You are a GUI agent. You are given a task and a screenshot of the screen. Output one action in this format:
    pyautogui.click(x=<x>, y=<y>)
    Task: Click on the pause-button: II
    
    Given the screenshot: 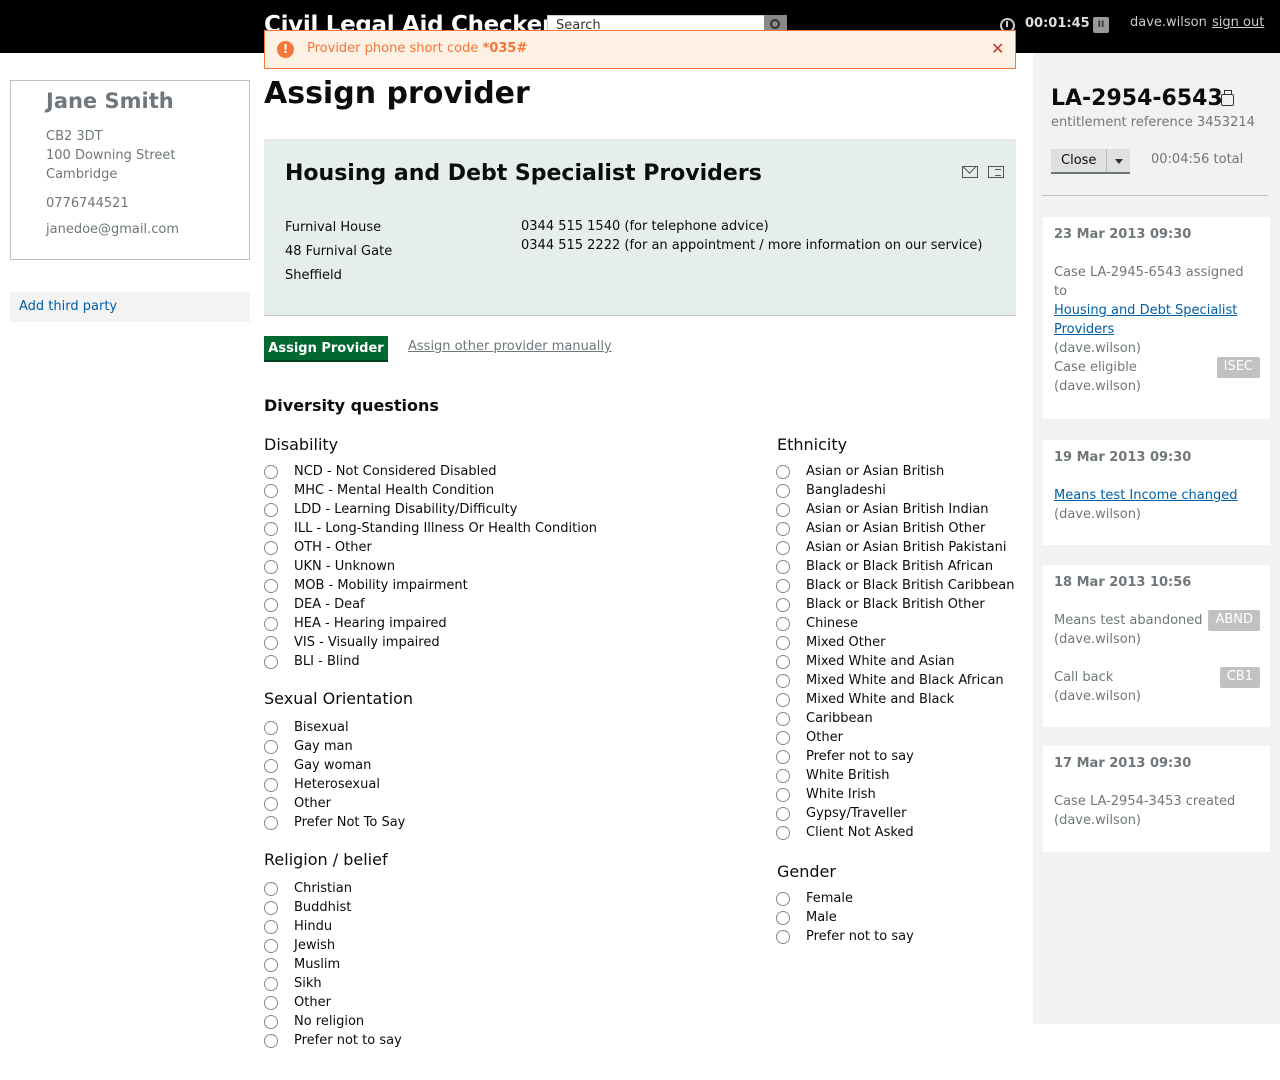 What is the action you would take?
    pyautogui.click(x=1101, y=25)
    